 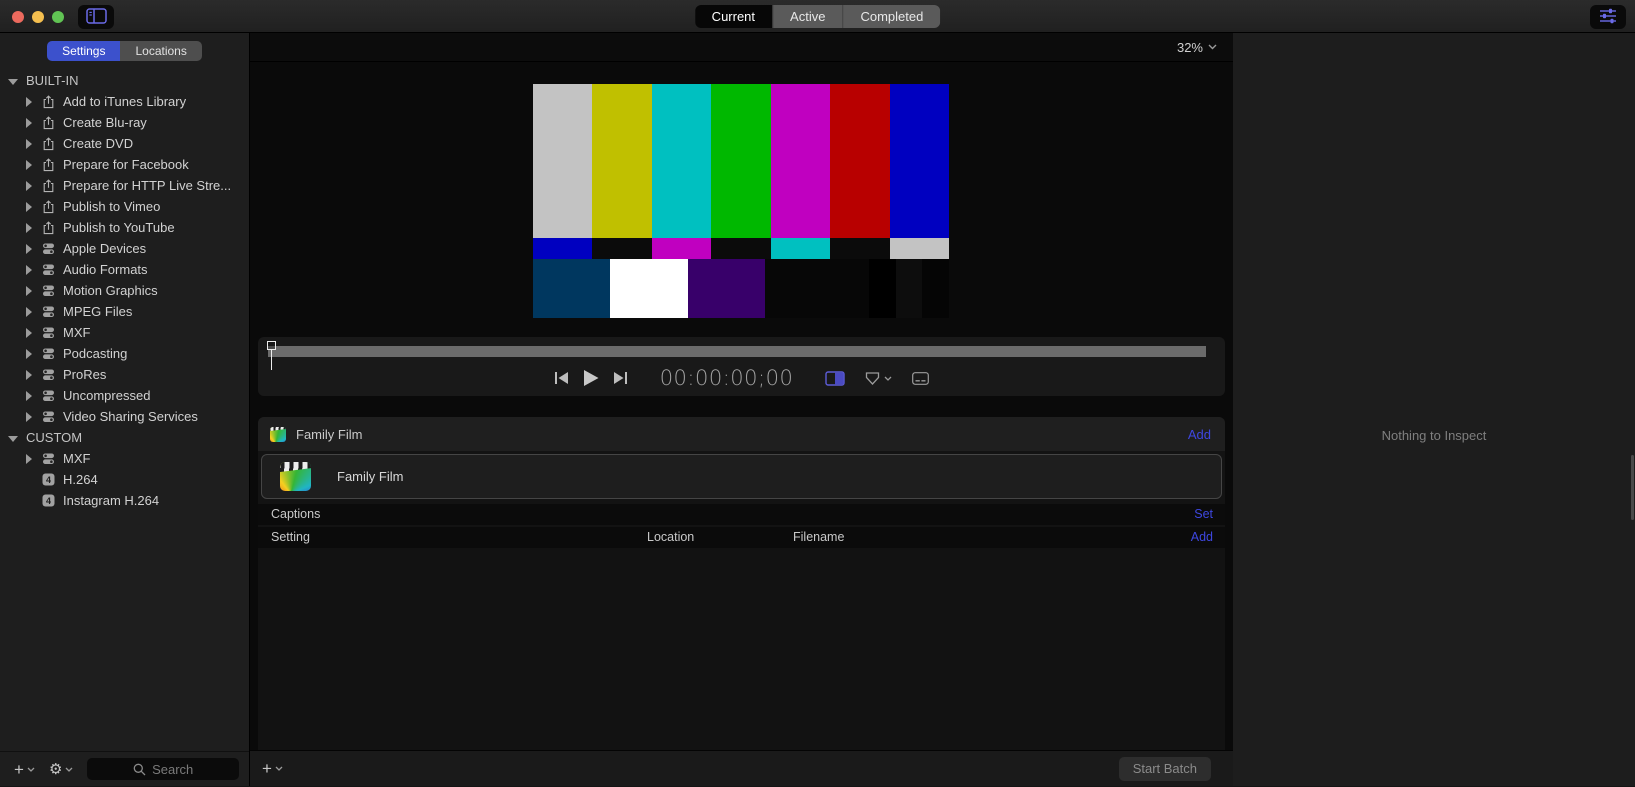 I want to click on start-batch-button: Start Batch, so click(x=1164, y=768).